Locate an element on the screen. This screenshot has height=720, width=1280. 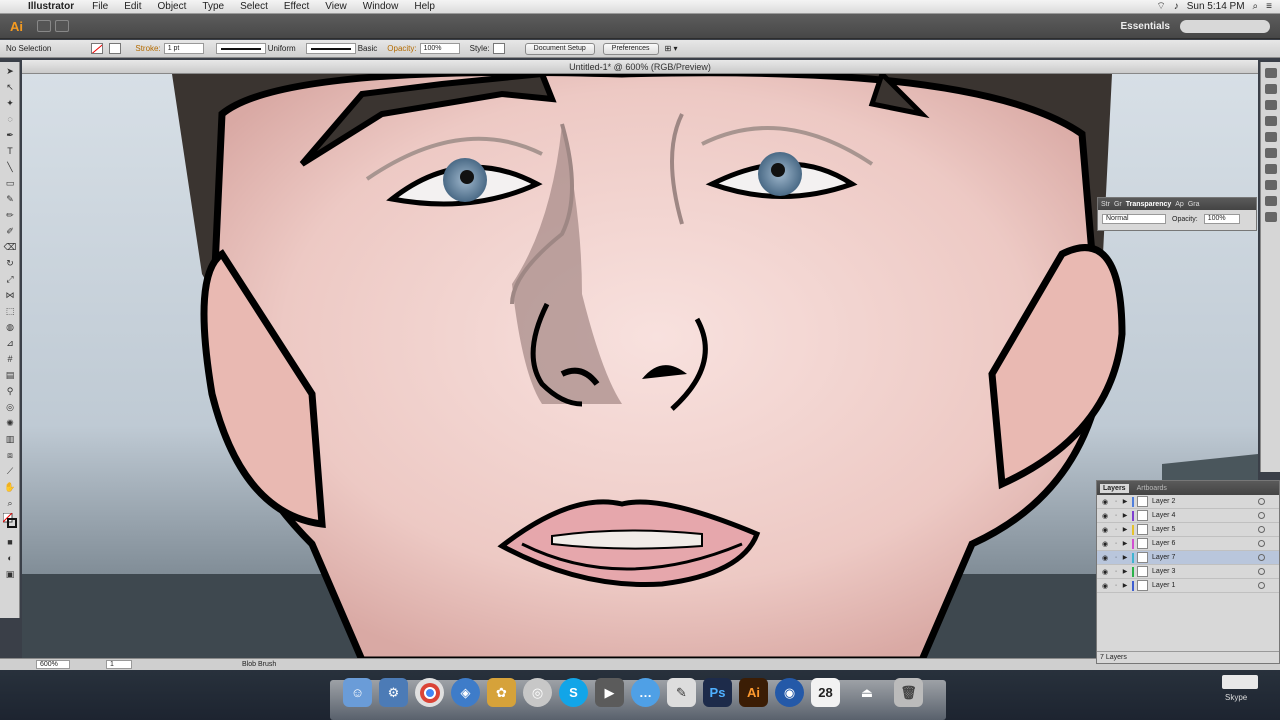
help-search-input is located at coordinates (1225, 26).